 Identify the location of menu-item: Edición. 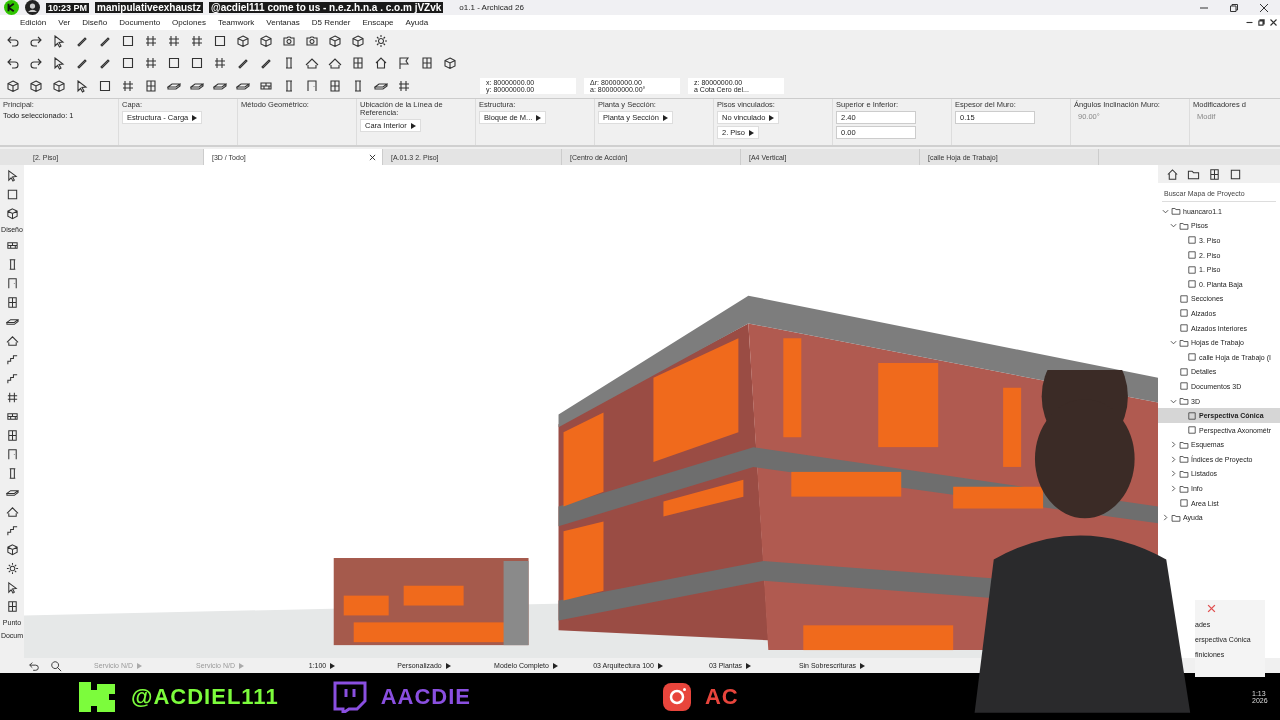
(33, 22).